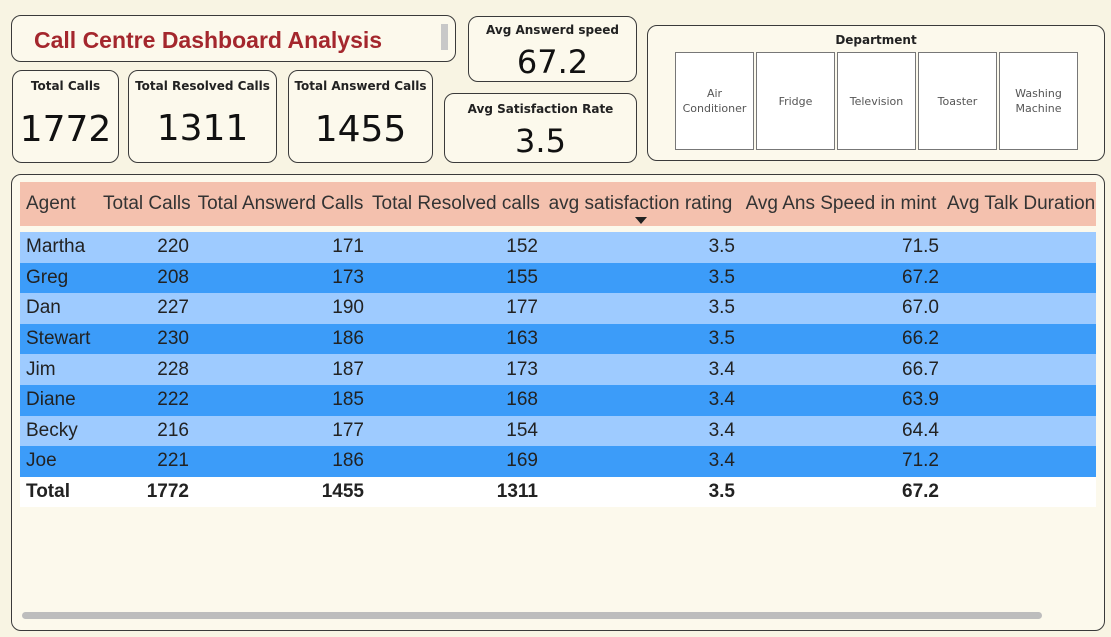 The image size is (1111, 637). What do you see at coordinates (280, 369) in the screenshot?
I see `cell-total-answered: 187` at bounding box center [280, 369].